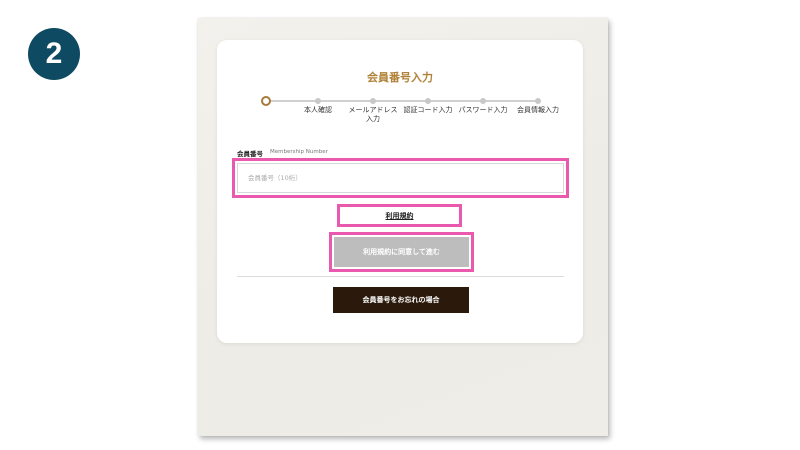  I want to click on agree-and-continue-button: 利用規約に同意して進む, so click(401, 252).